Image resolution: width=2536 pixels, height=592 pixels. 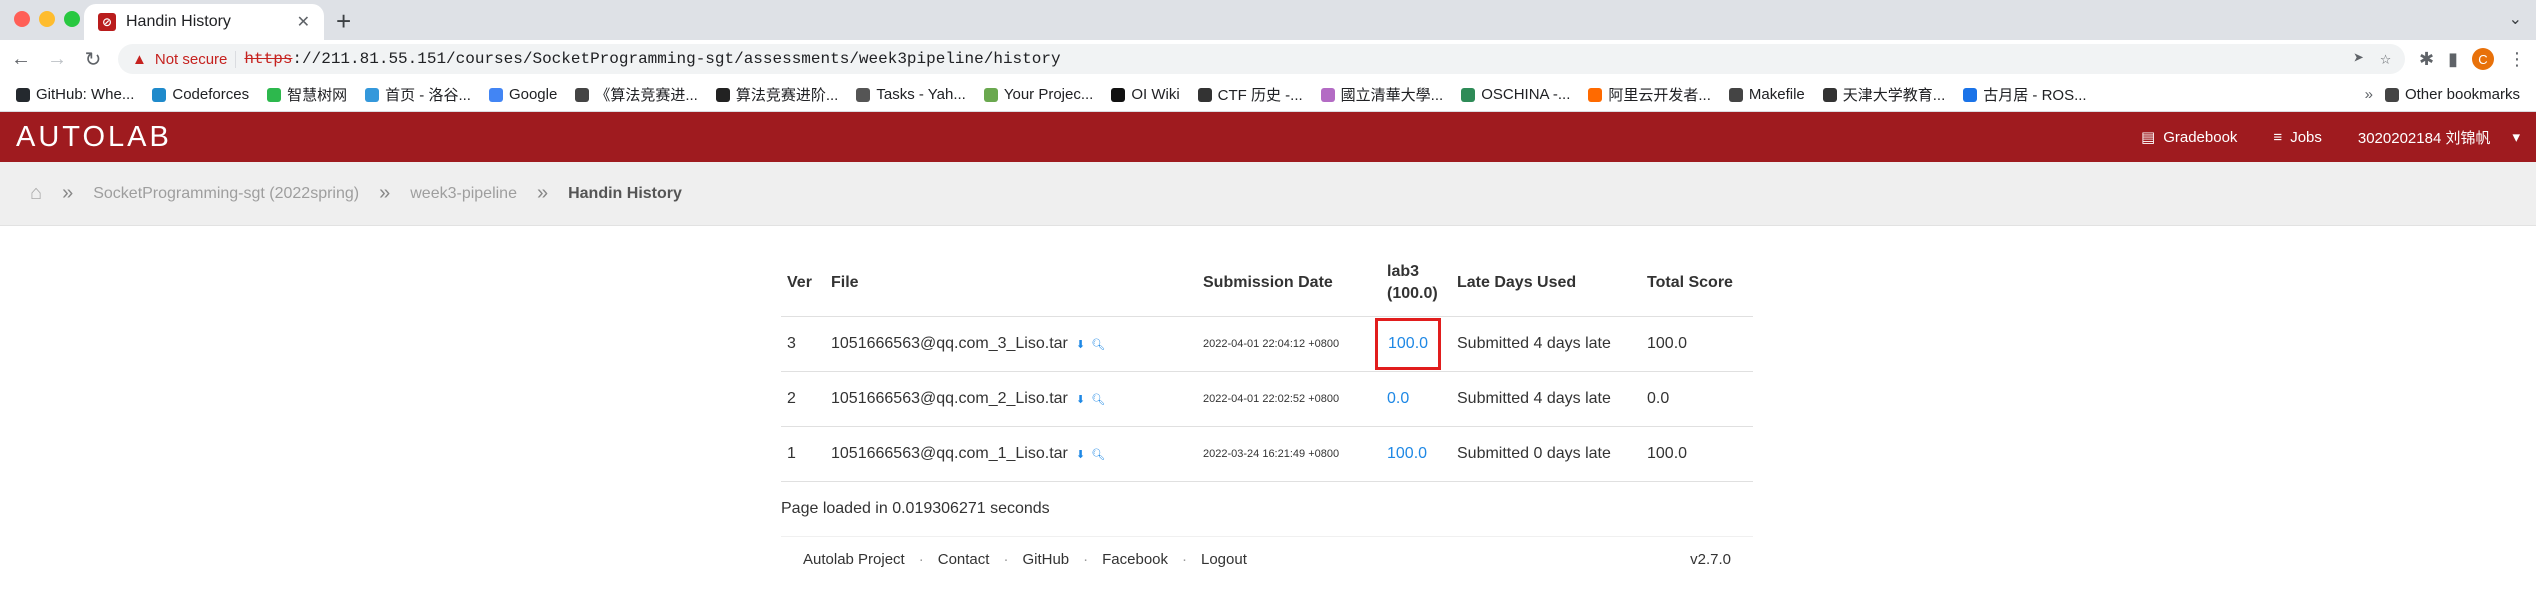 I want to click on close-window-button, so click(x=22, y=19).